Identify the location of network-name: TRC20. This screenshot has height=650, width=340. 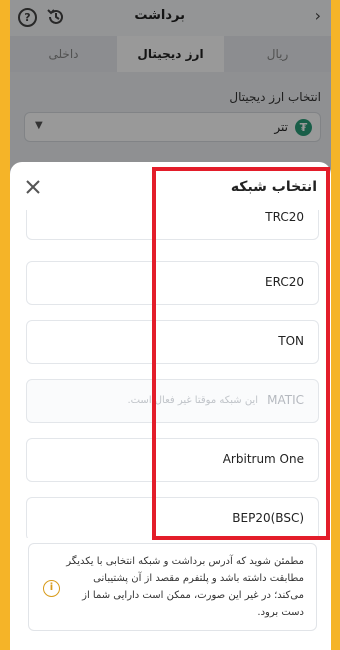
(284, 217).